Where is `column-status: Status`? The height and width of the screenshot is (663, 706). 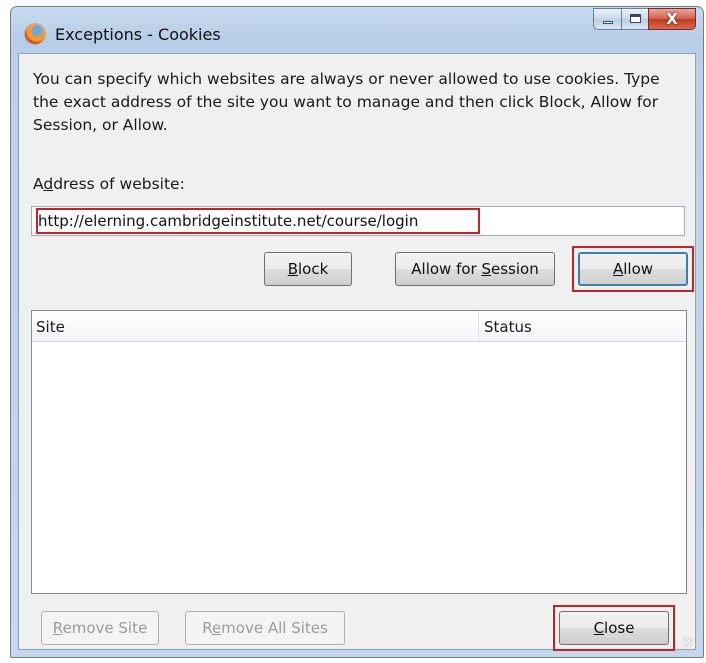
column-status: Status is located at coordinates (508, 327).